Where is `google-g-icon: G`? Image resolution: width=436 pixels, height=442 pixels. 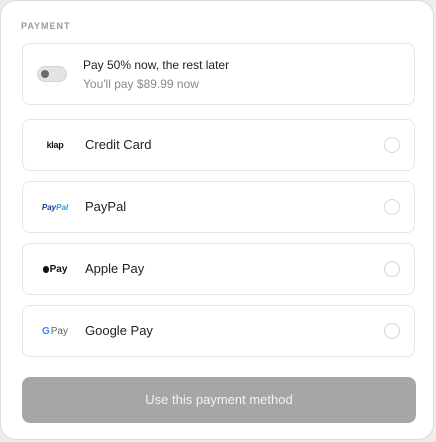 google-g-icon: G is located at coordinates (45, 331).